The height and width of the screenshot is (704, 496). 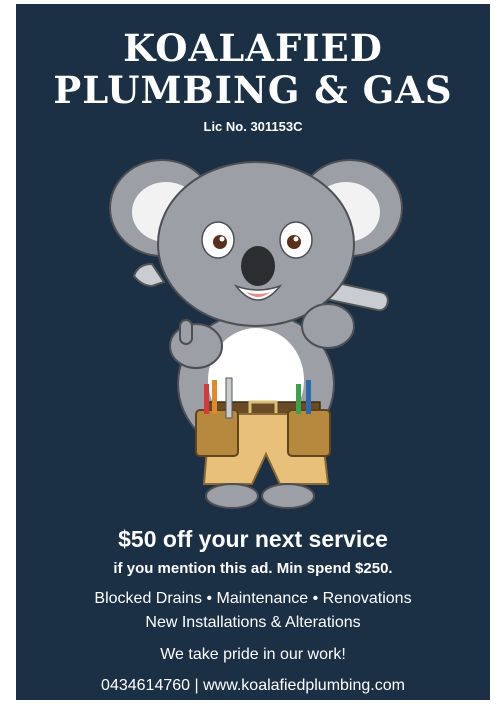 I want to click on tagline: We take pride in our work!, so click(x=253, y=654).